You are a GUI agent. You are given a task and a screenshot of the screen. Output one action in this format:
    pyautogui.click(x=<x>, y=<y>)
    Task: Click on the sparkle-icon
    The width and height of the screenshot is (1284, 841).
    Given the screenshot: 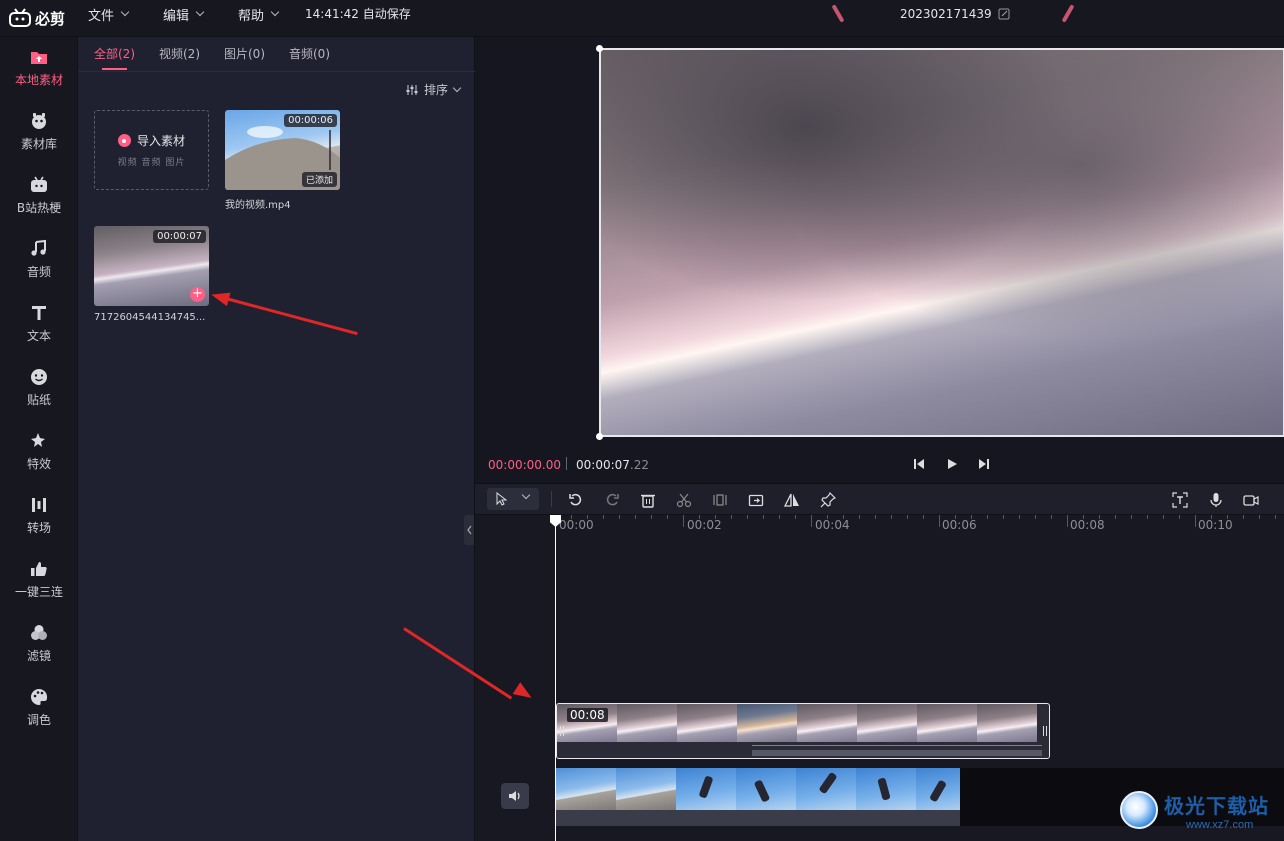 What is the action you would take?
    pyautogui.click(x=38, y=440)
    